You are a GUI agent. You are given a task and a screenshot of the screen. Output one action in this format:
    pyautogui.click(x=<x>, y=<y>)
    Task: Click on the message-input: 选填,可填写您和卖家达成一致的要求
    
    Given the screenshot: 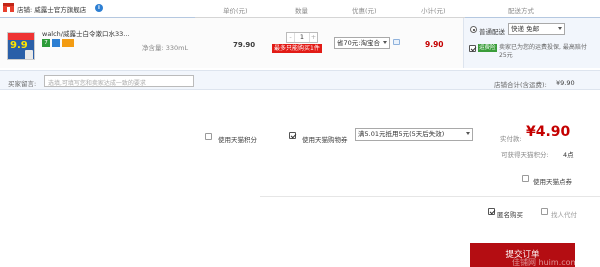 What is the action you would take?
    pyautogui.click(x=119, y=81)
    